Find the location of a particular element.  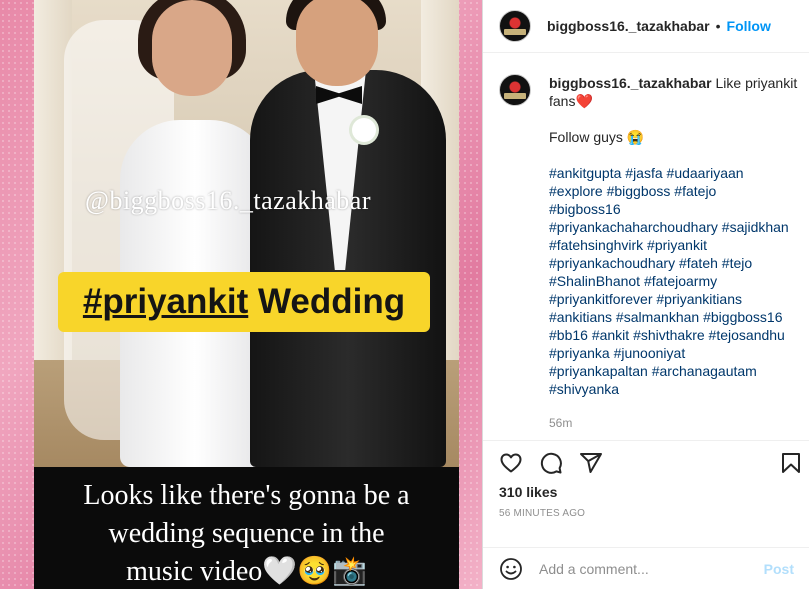

hashtag-line: #priyankapaltan #archanagautam is located at coordinates (653, 371).